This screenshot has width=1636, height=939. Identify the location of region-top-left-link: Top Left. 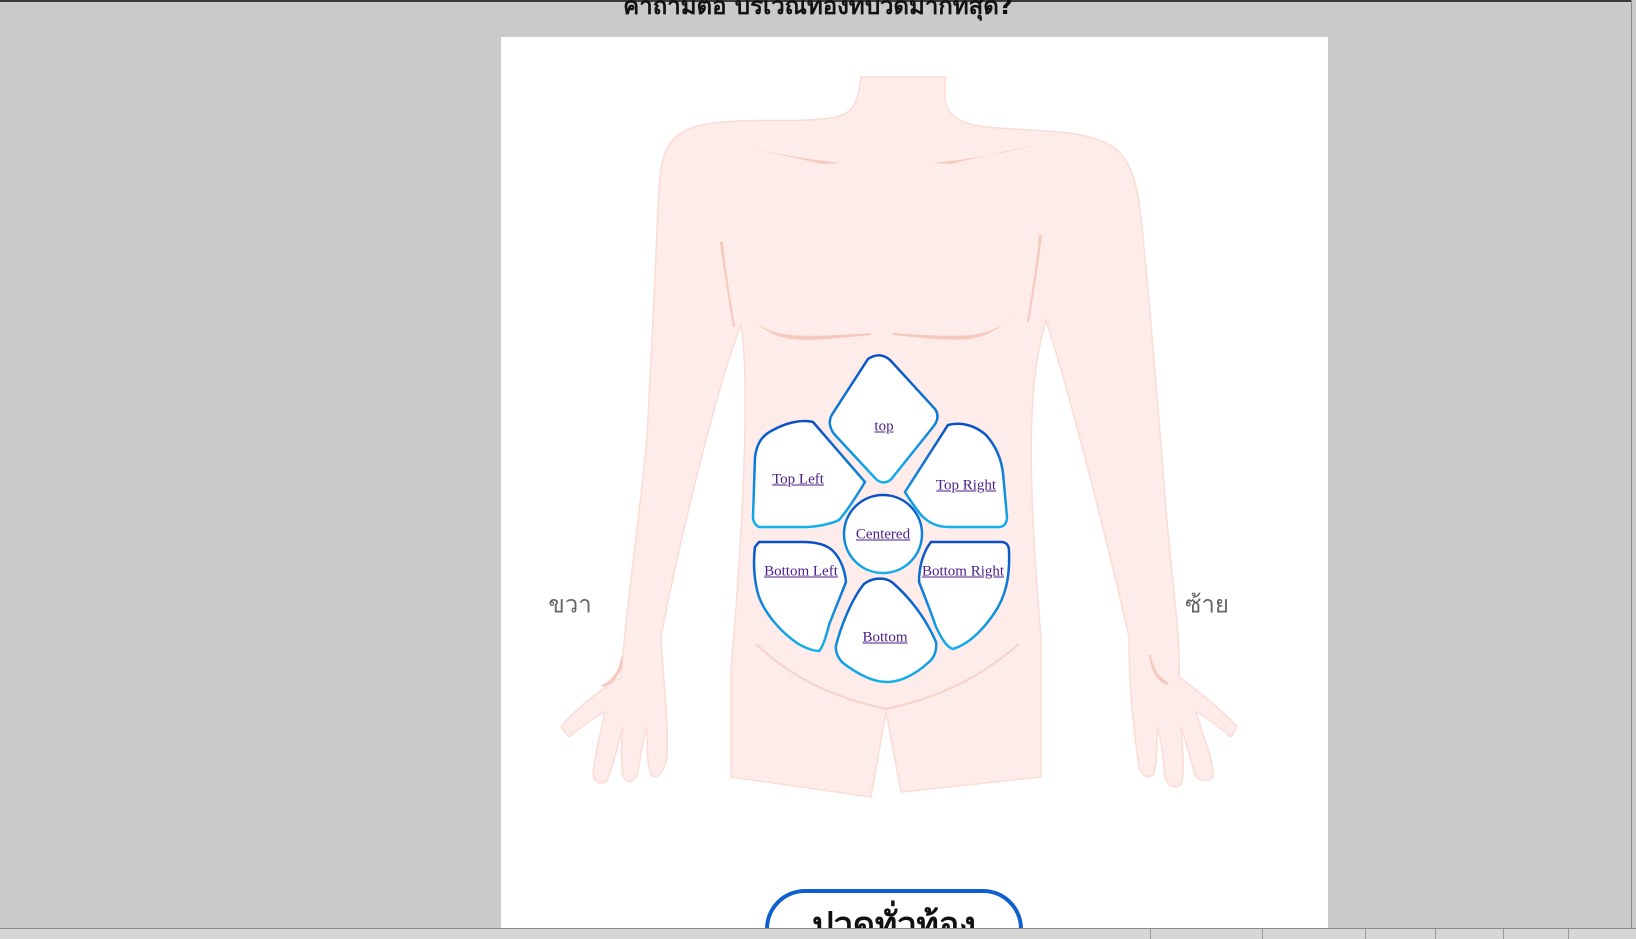
(798, 480).